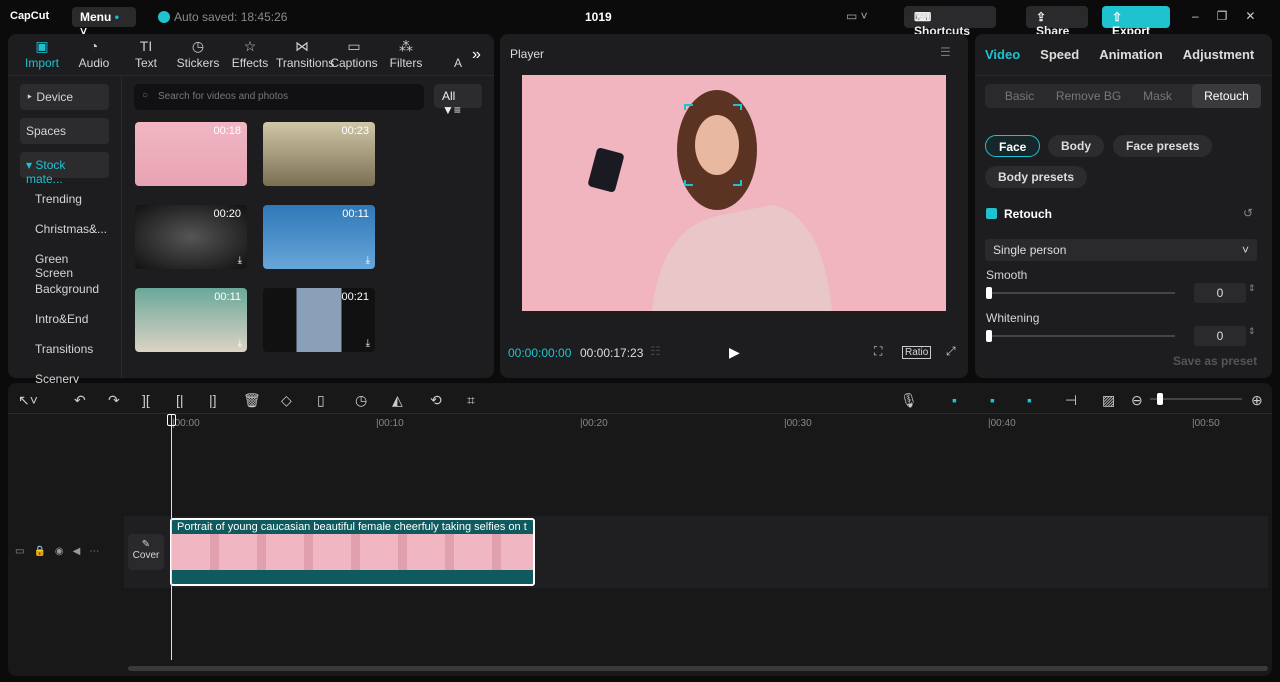 The height and width of the screenshot is (682, 1280). Describe the element at coordinates (321, 400) in the screenshot. I see `freeze-icon: ▯` at that location.